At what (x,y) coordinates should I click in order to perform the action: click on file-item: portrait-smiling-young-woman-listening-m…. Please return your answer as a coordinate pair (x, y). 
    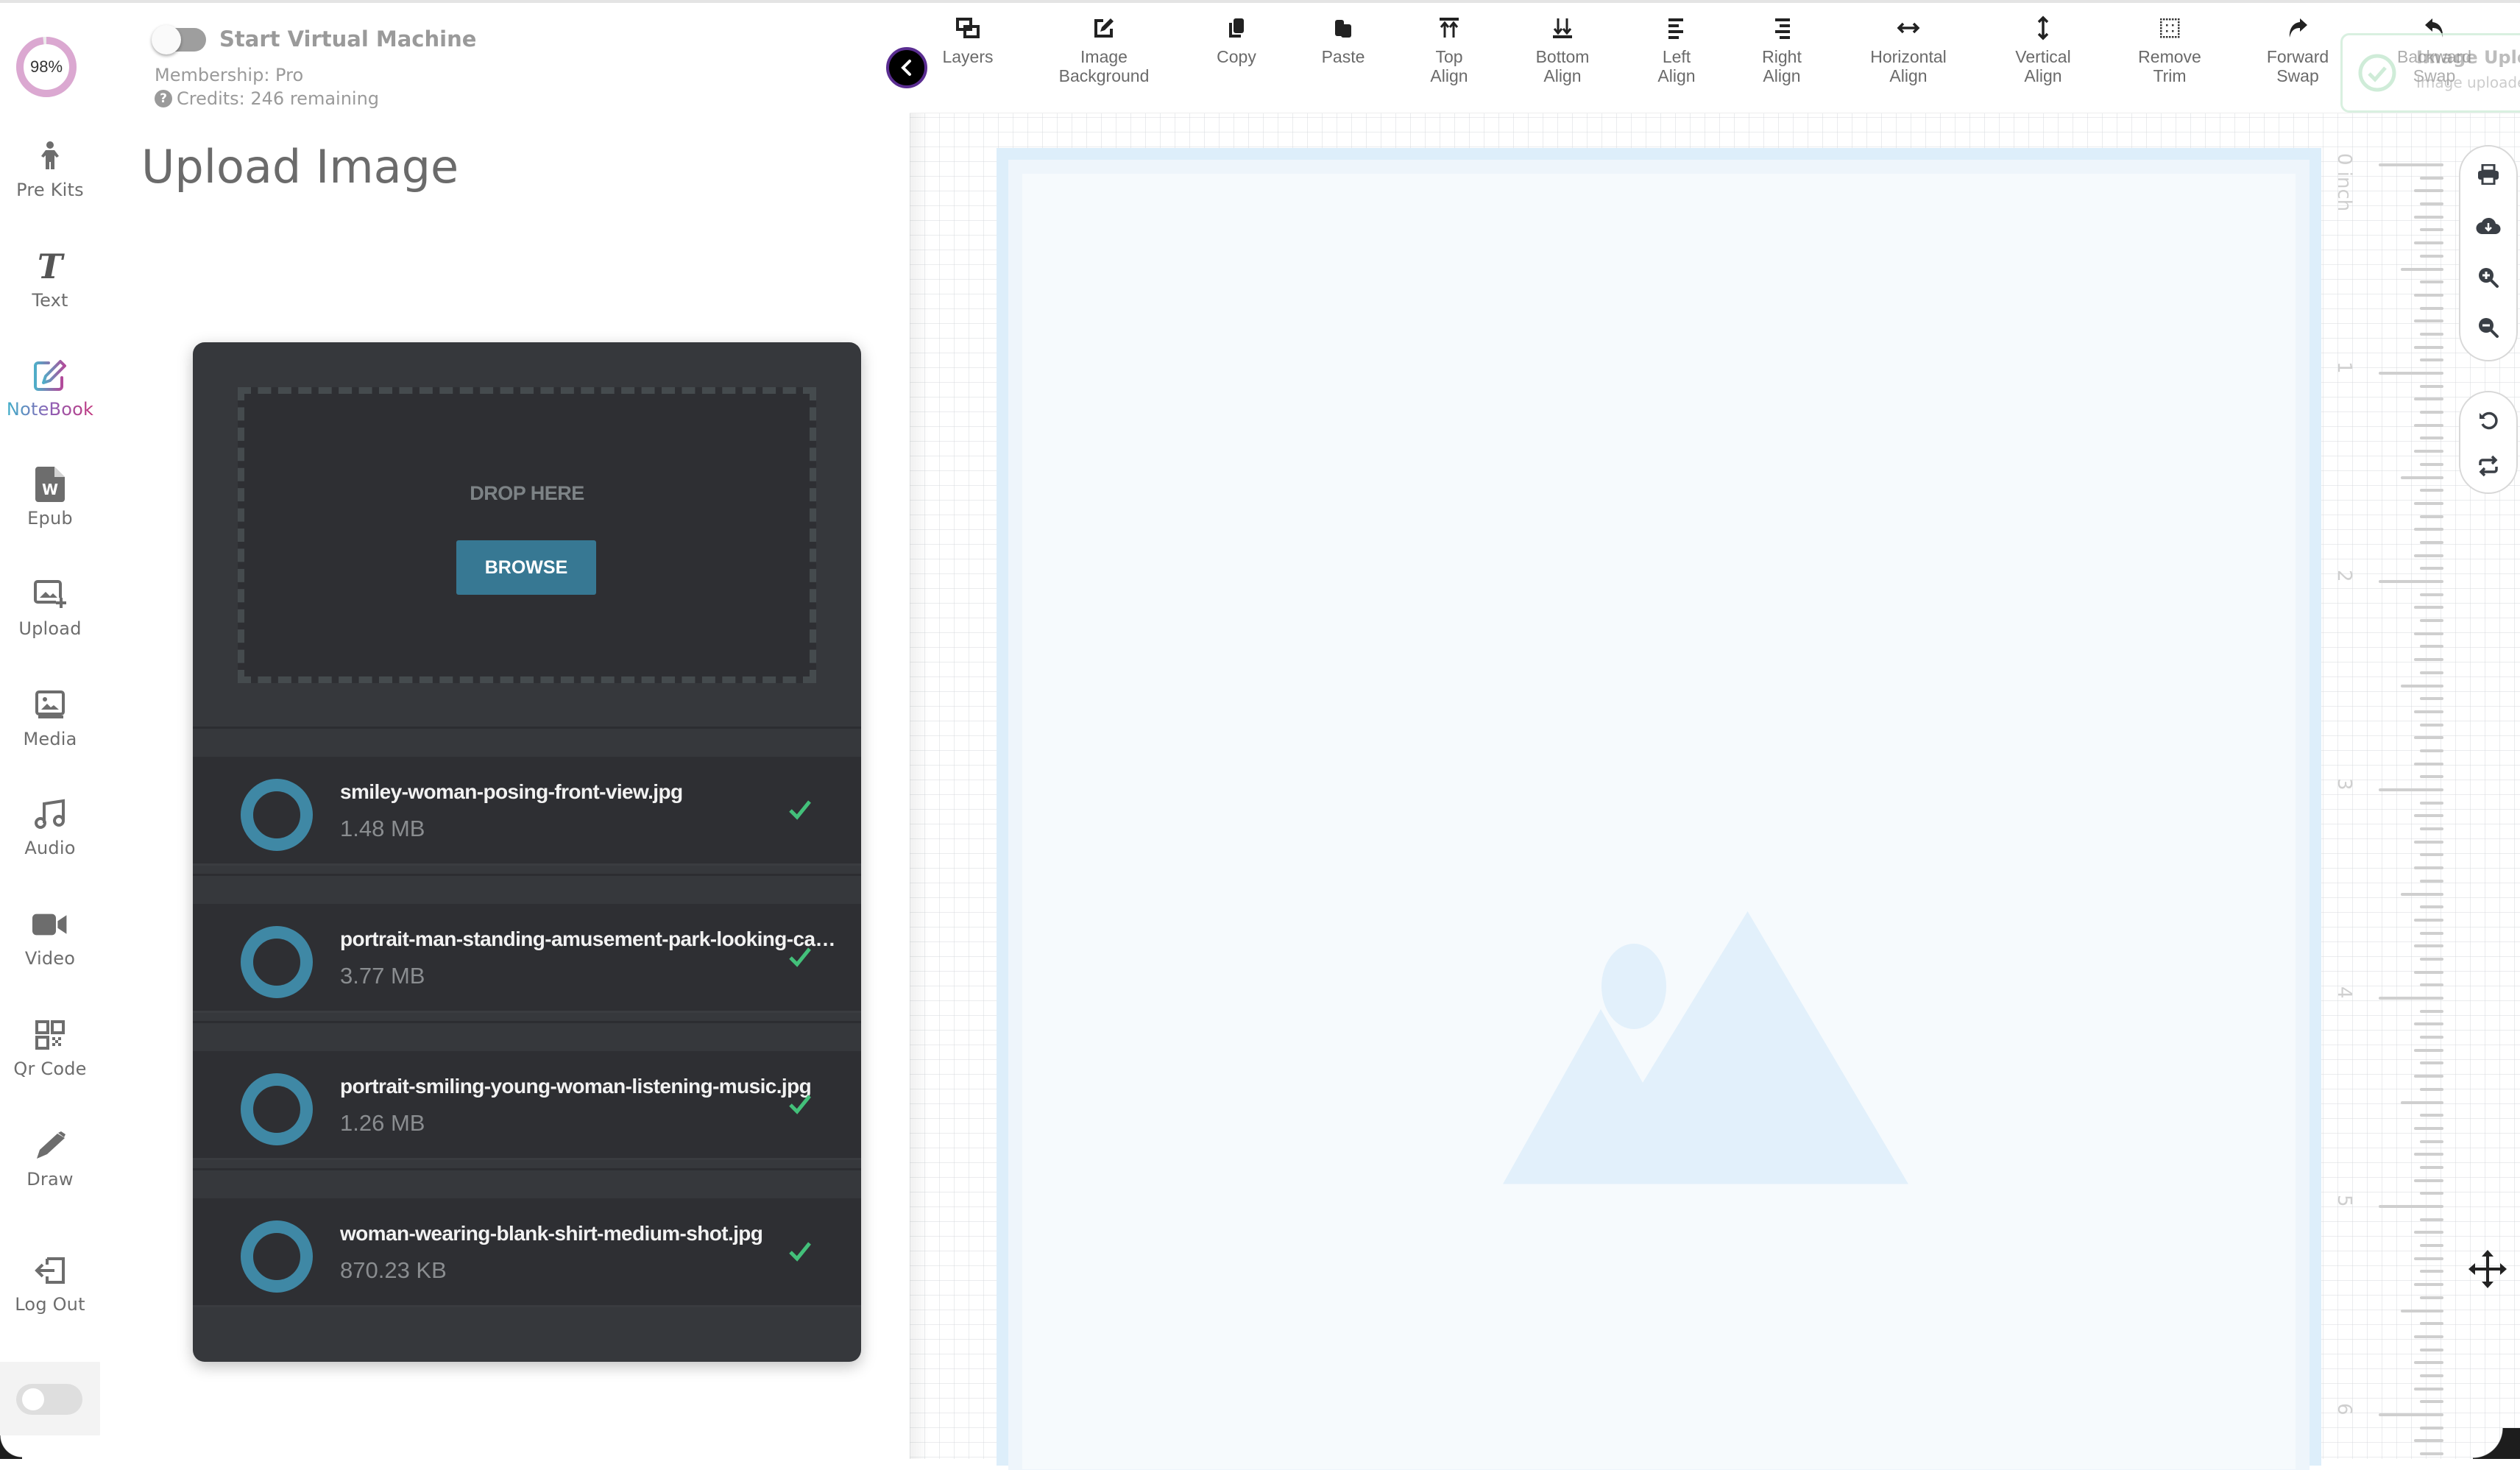
    Looking at the image, I should click on (527, 1094).